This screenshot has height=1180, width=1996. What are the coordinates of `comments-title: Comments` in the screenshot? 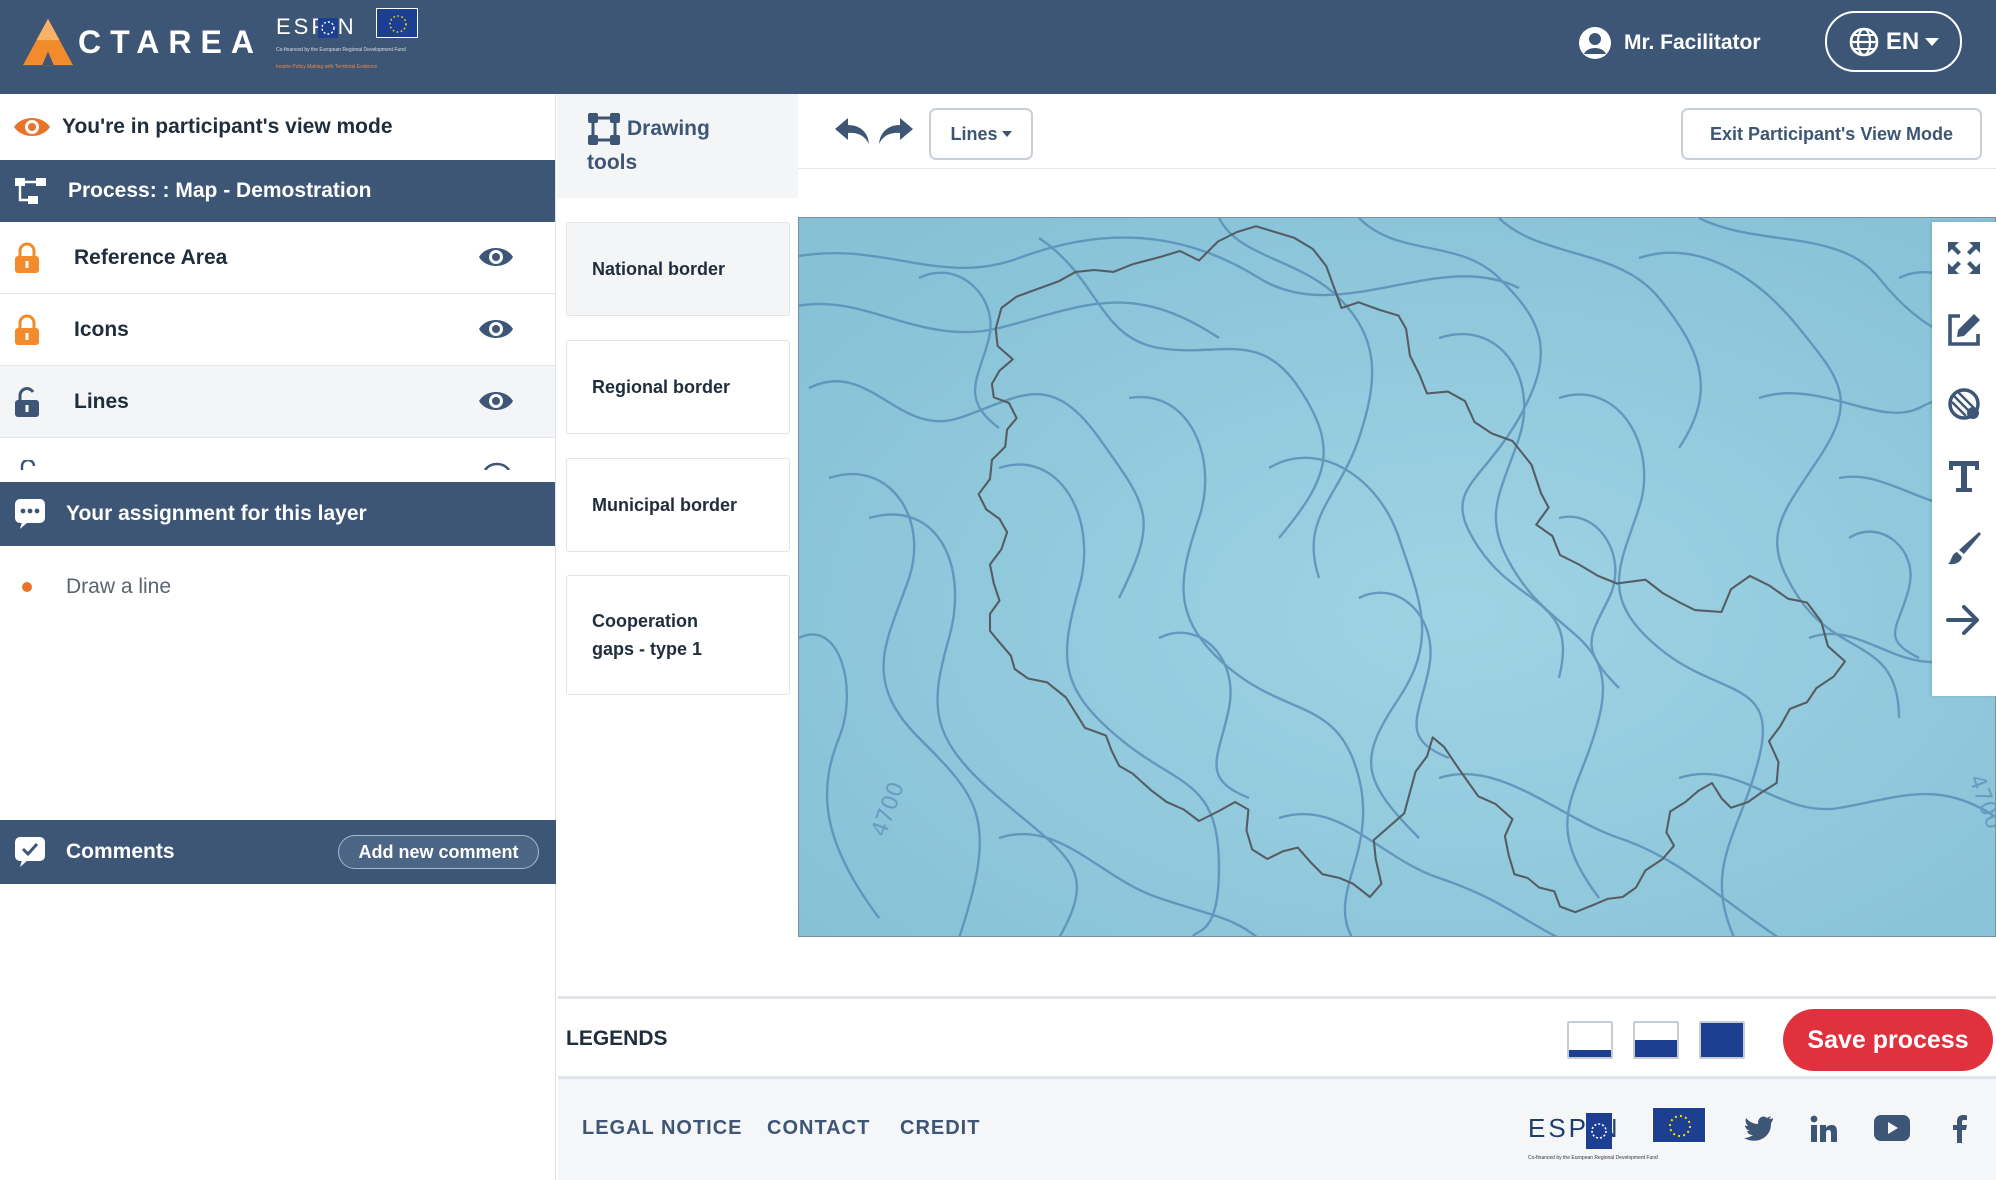 It's located at (120, 851).